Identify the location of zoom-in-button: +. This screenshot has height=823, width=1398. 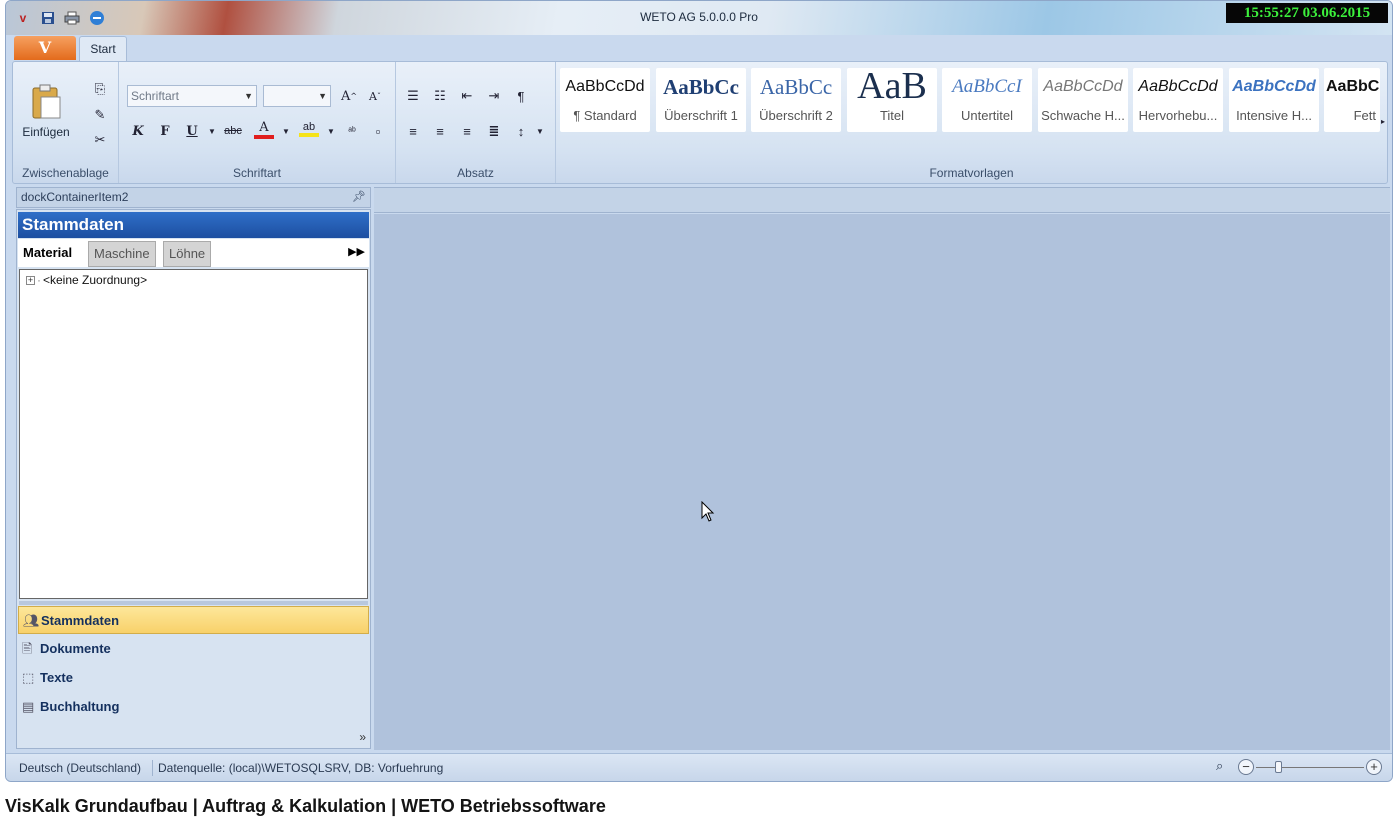
(1374, 767).